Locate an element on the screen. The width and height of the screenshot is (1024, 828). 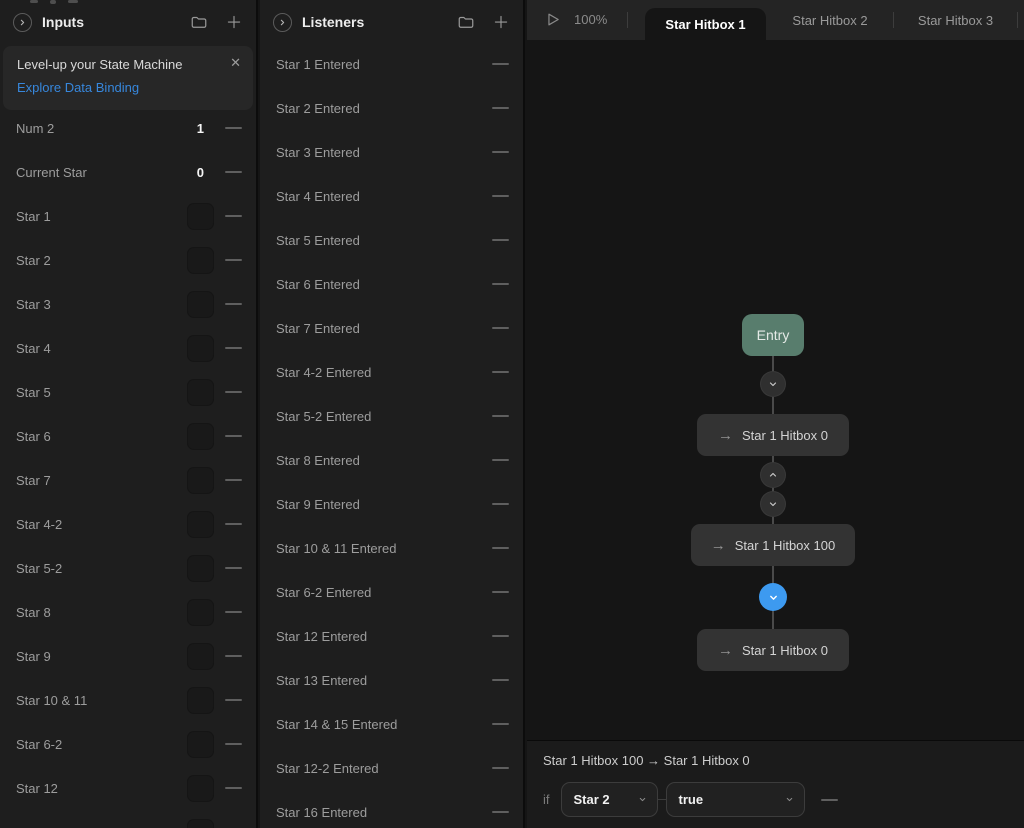
listener-row: Star 4-2 Entered is located at coordinates (391, 372).